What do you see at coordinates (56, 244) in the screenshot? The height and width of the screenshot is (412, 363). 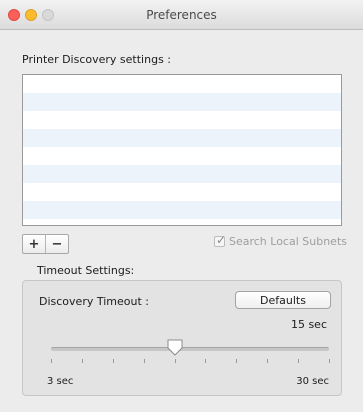 I see `remove-button: −` at bounding box center [56, 244].